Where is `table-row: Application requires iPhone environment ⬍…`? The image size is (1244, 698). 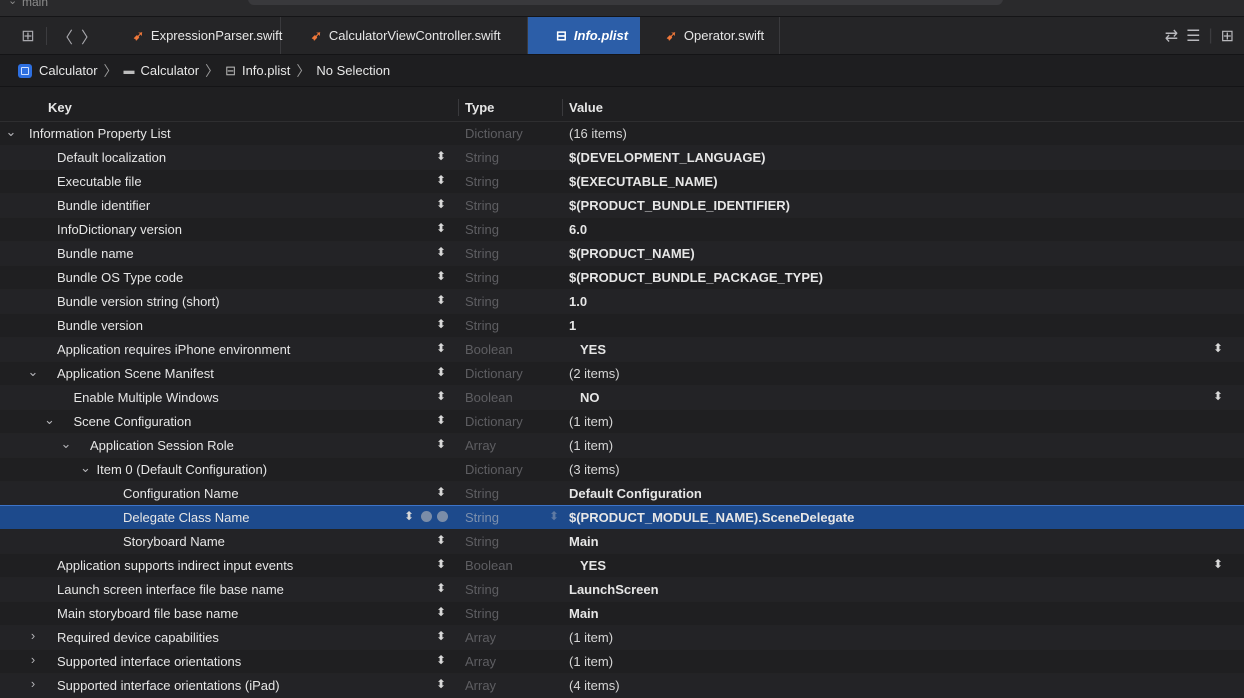 table-row: Application requires iPhone environment ⬍… is located at coordinates (622, 350).